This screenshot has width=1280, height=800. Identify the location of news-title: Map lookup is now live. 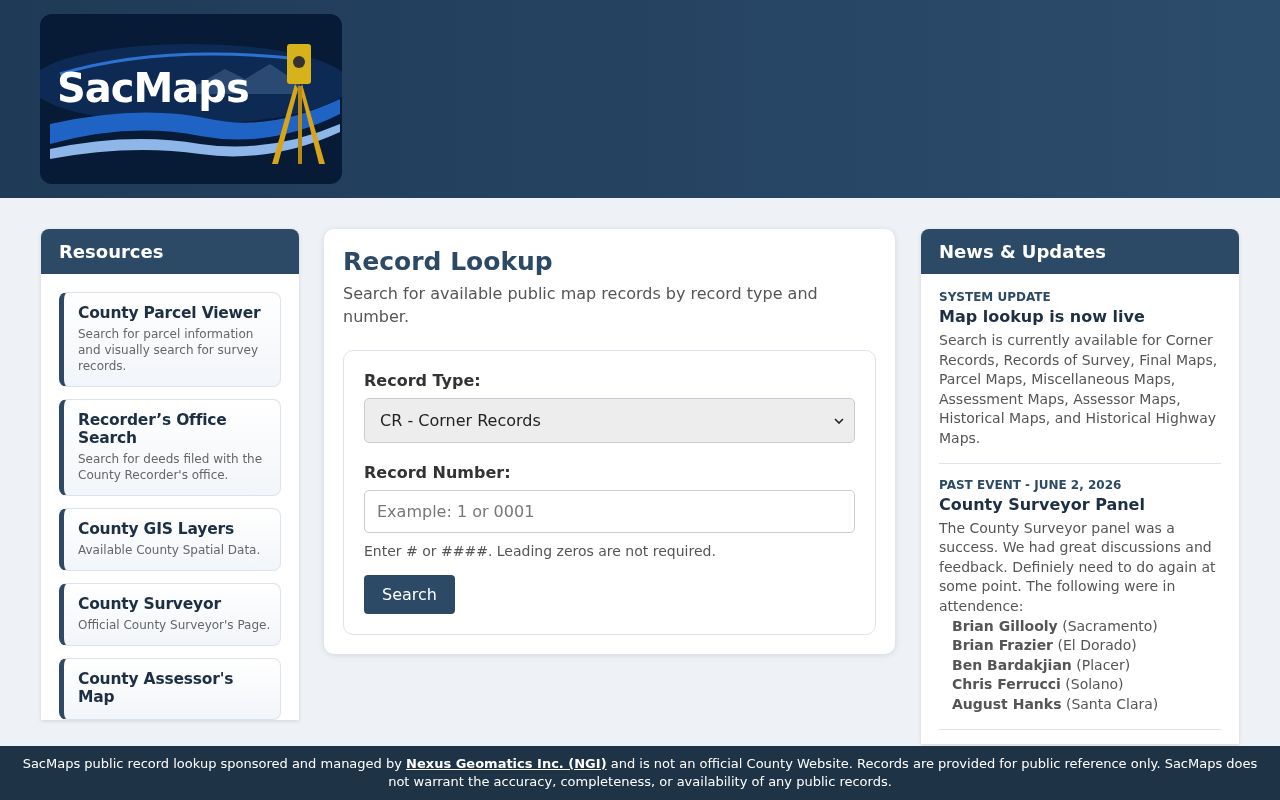
(1042, 316).